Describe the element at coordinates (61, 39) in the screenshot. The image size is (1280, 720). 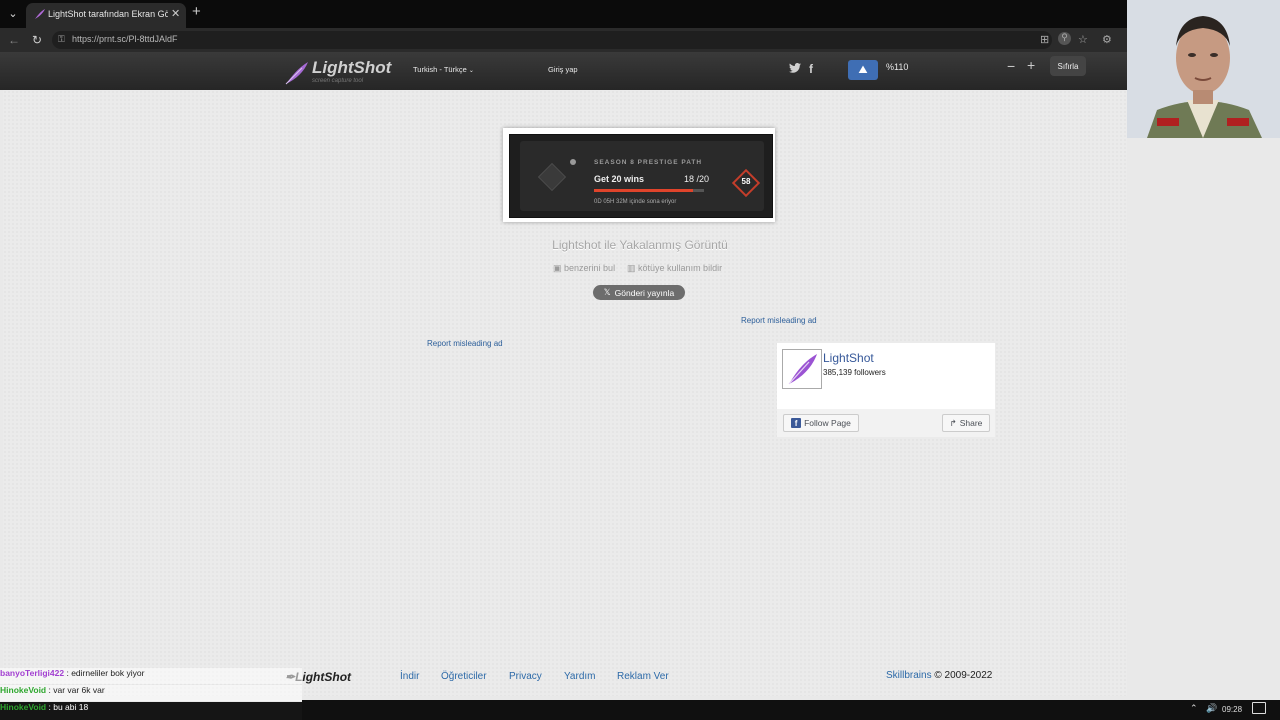
I see `site-info-icon: ⚿` at that location.